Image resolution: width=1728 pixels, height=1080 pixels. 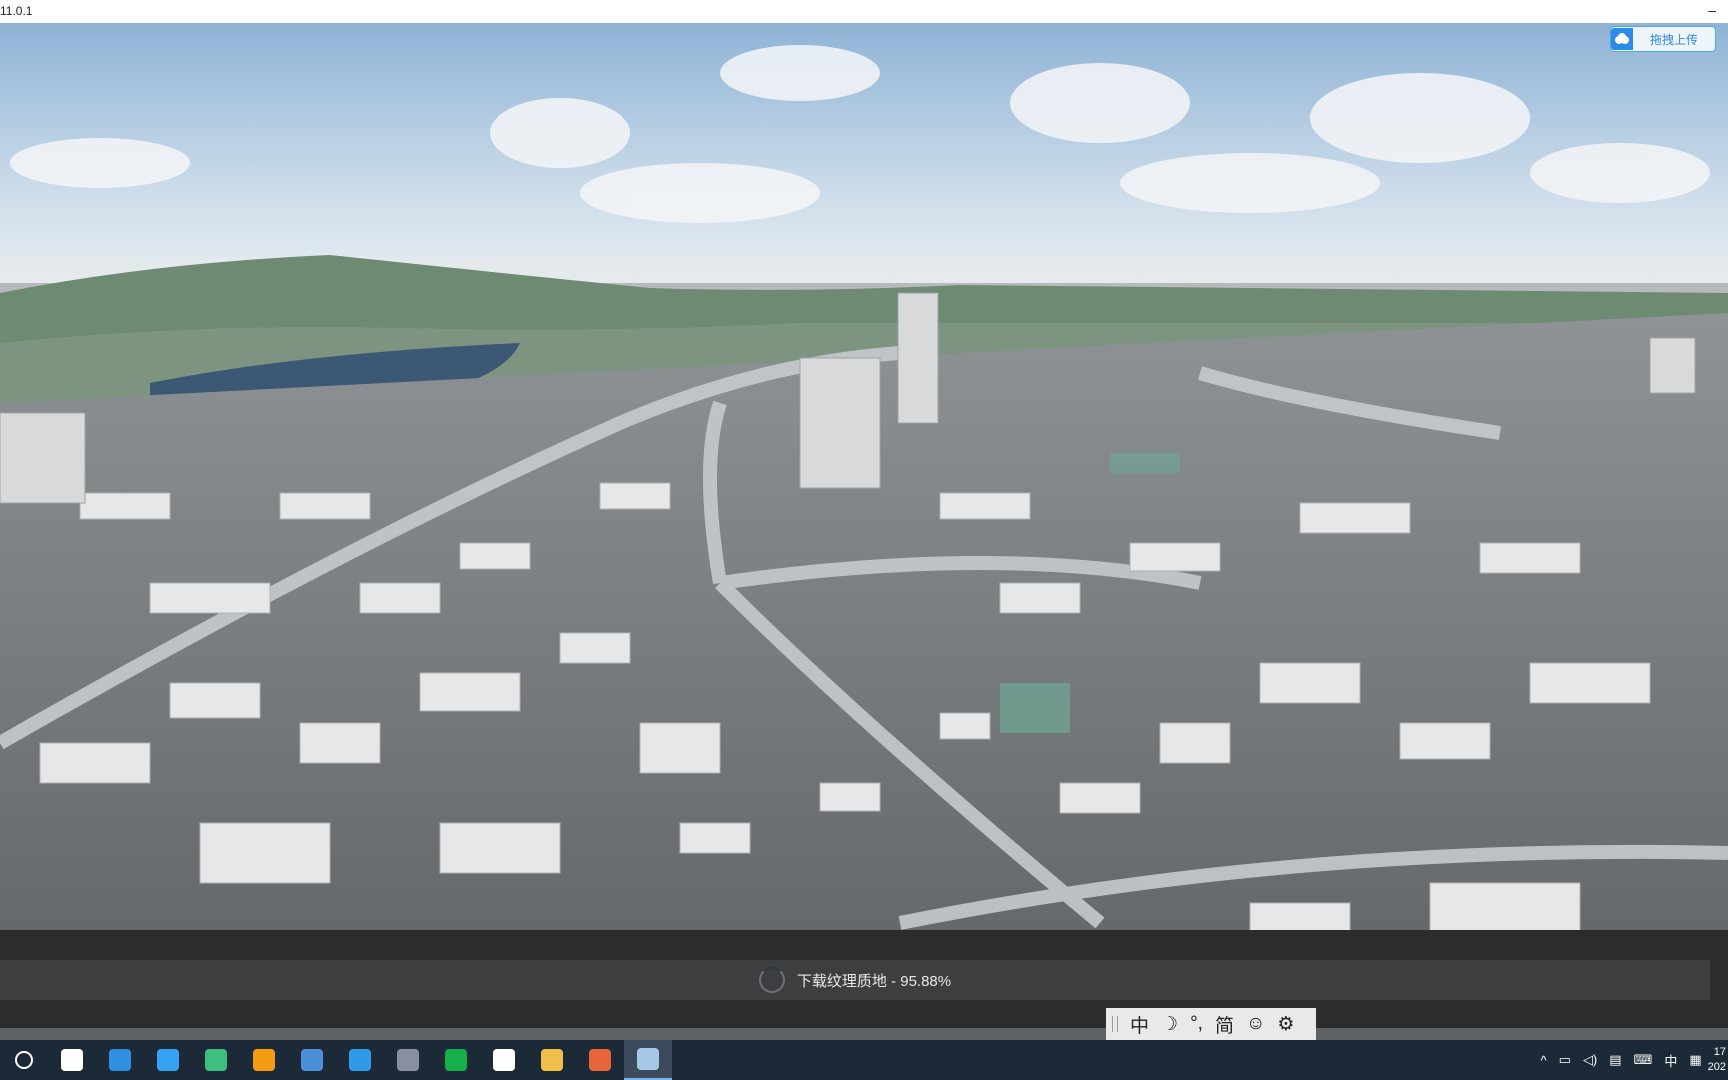 I want to click on cloud-upload-icon, so click(x=1622, y=39).